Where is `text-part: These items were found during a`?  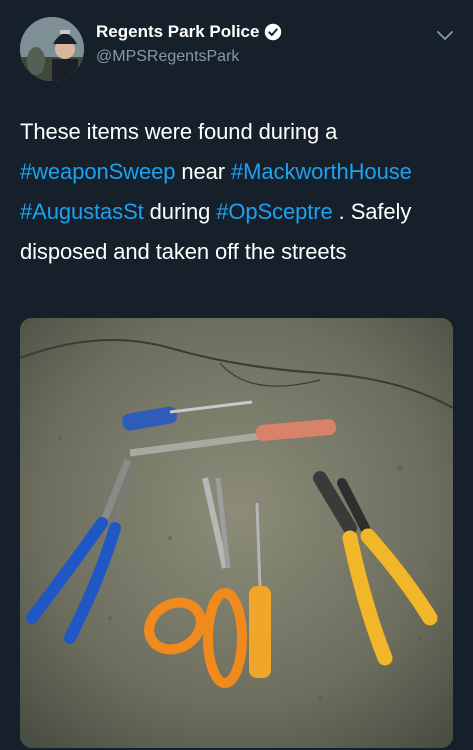
text-part: These items were found during a is located at coordinates (179, 131).